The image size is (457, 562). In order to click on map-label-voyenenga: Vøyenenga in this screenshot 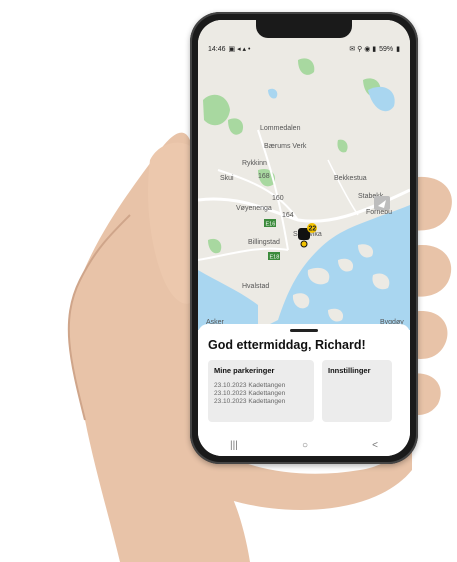, I will do `click(254, 208)`.